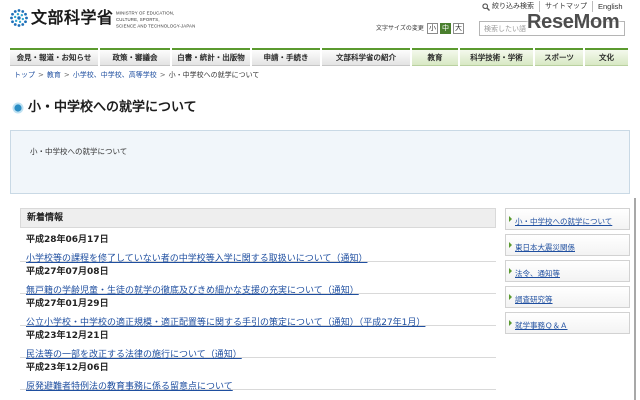  I want to click on utility-links: 絞り込み検索 サイトマップ English, so click(552, 6).